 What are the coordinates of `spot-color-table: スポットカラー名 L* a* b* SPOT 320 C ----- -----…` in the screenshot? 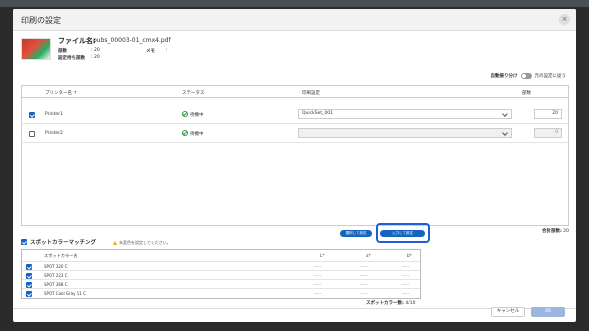 It's located at (221, 274).